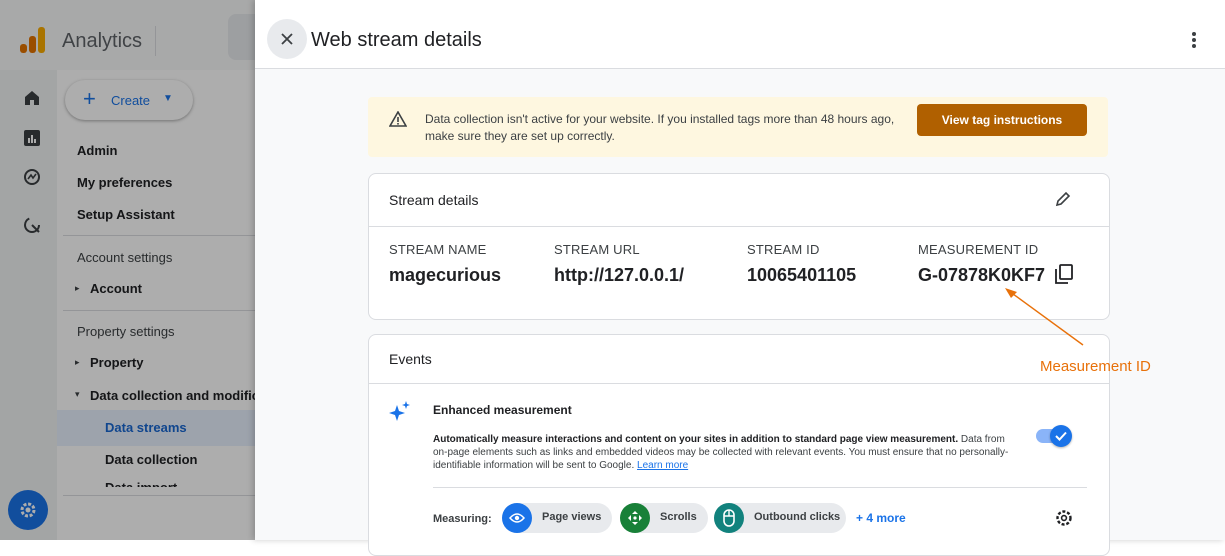 This screenshot has width=1225, height=556. Describe the element at coordinates (740, 34) in the screenshot. I see `drawer-header: Web stream details` at that location.